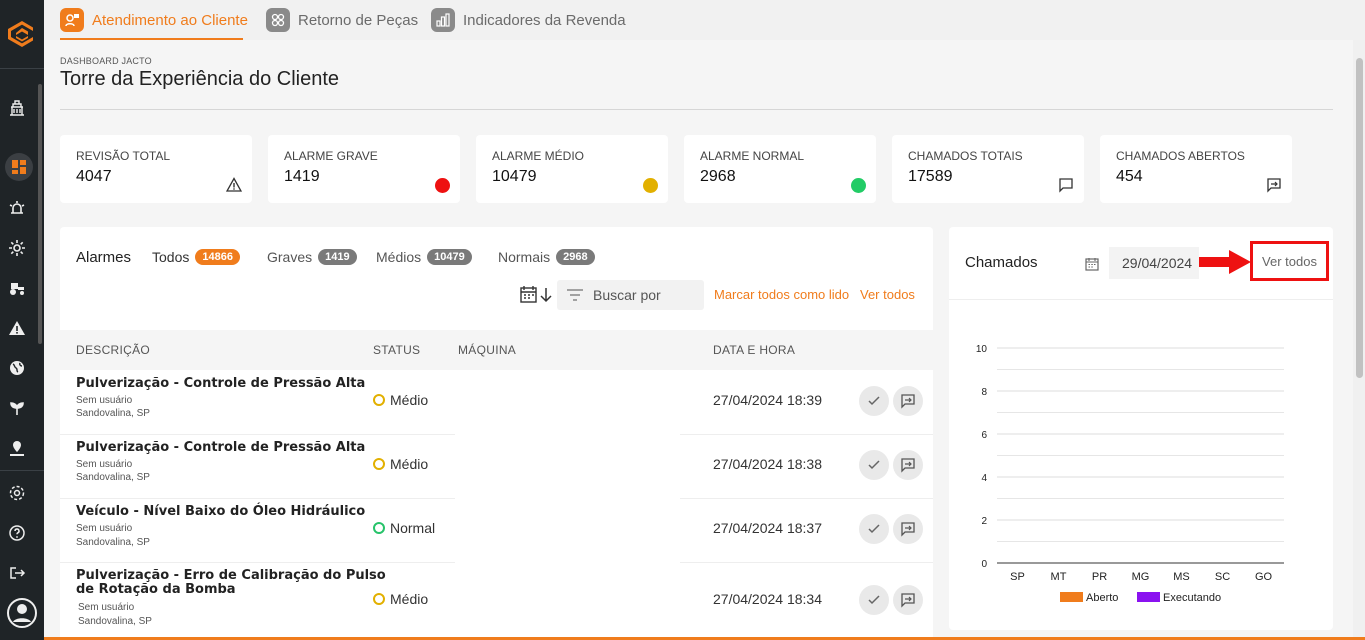  I want to click on see-all-alarms-link: Ver todos, so click(887, 294).